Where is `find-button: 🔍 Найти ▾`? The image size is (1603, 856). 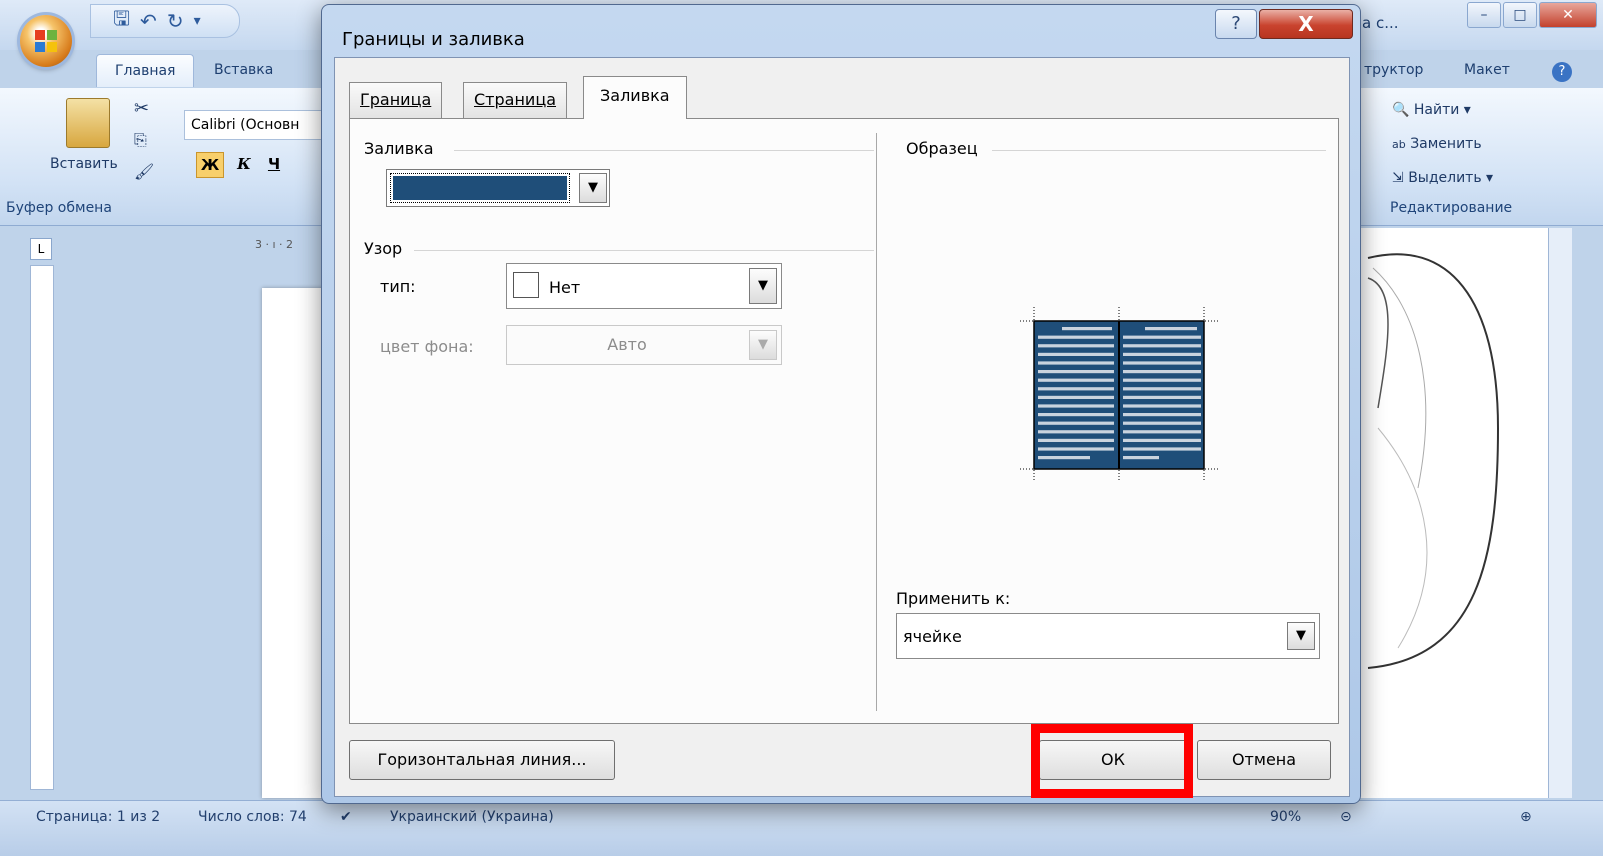 find-button: 🔍 Найти ▾ is located at coordinates (1431, 110).